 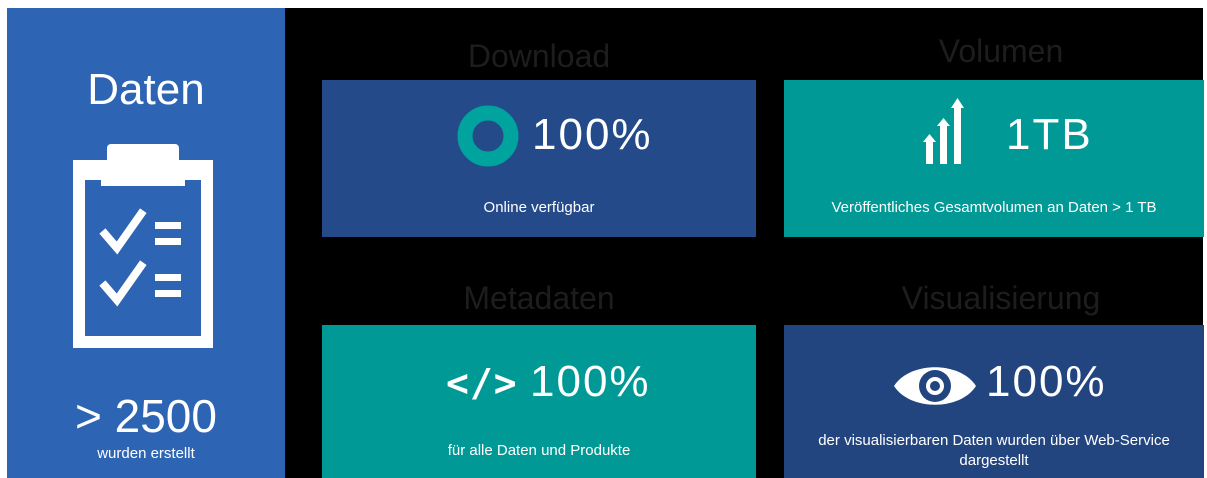 I want to click on eye-icon, so click(x=935, y=386).